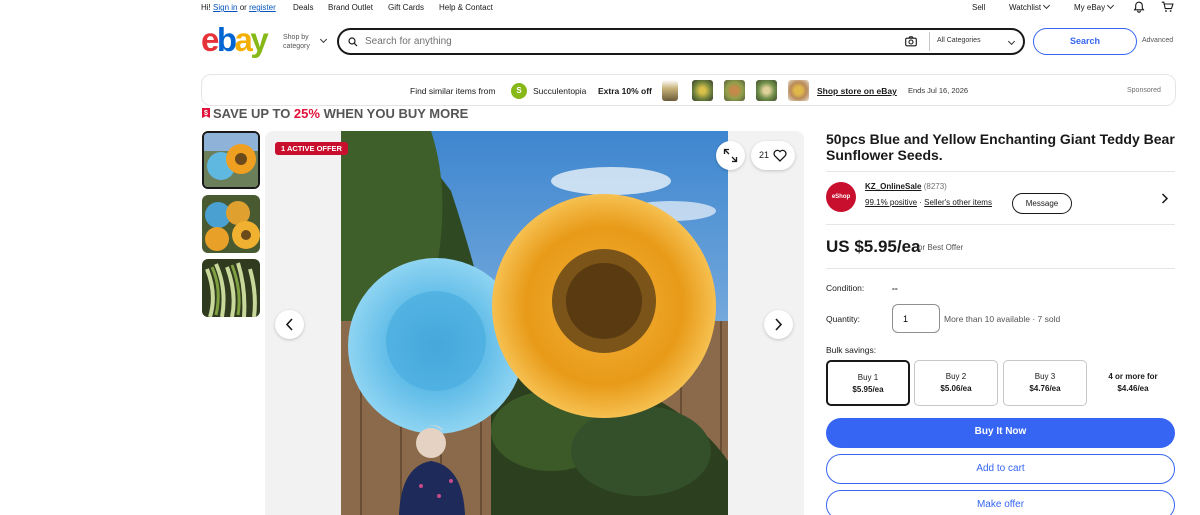  I want to click on store-discount: Extra 10% off, so click(625, 91).